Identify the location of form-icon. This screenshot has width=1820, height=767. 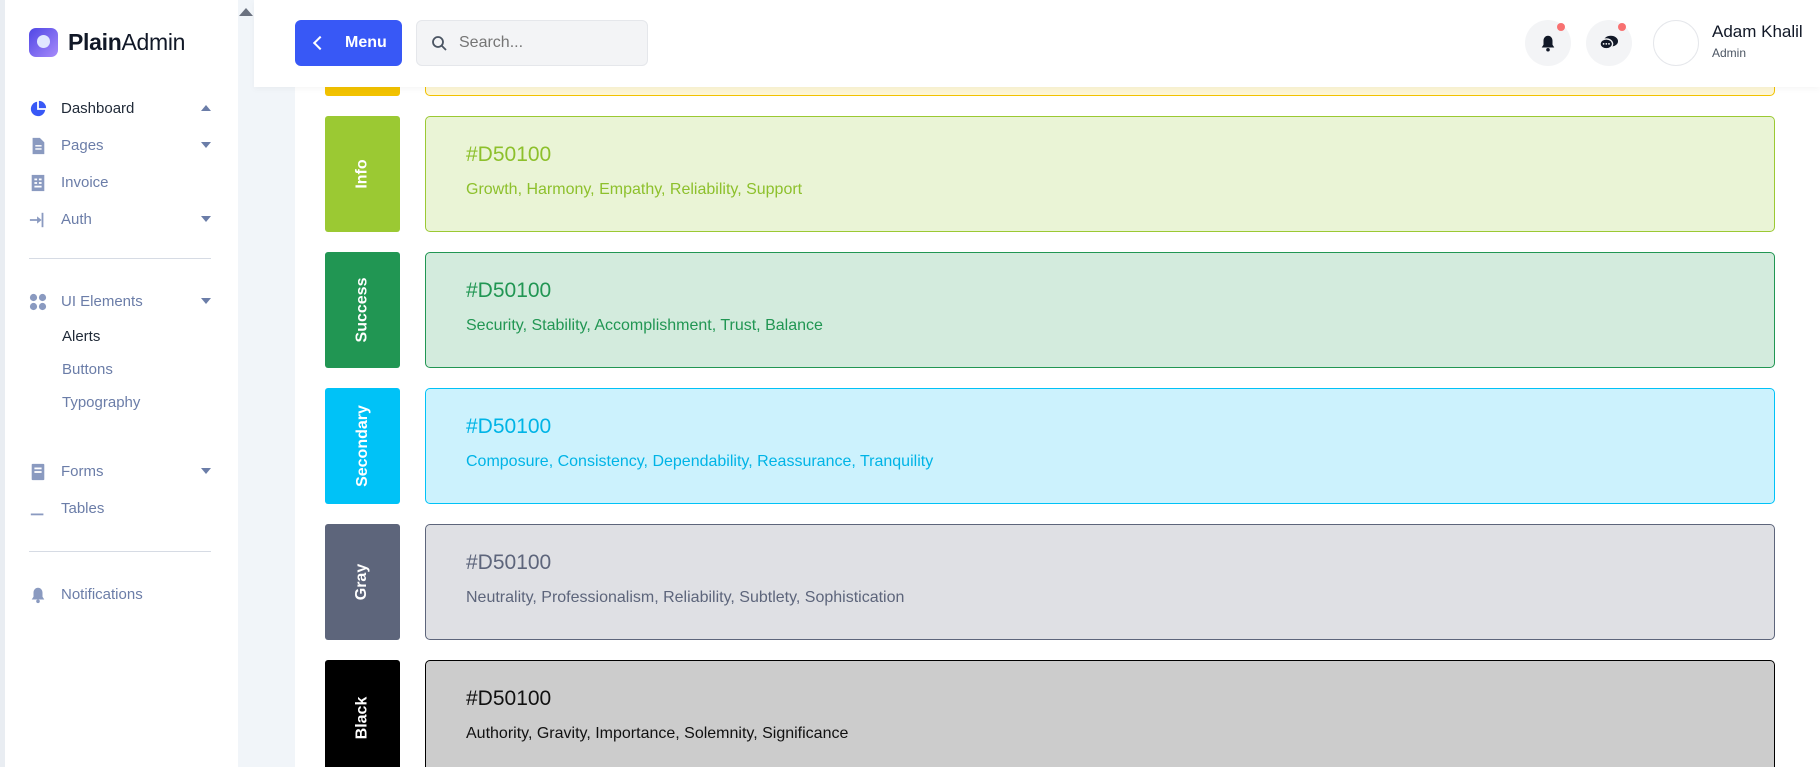
(38, 471).